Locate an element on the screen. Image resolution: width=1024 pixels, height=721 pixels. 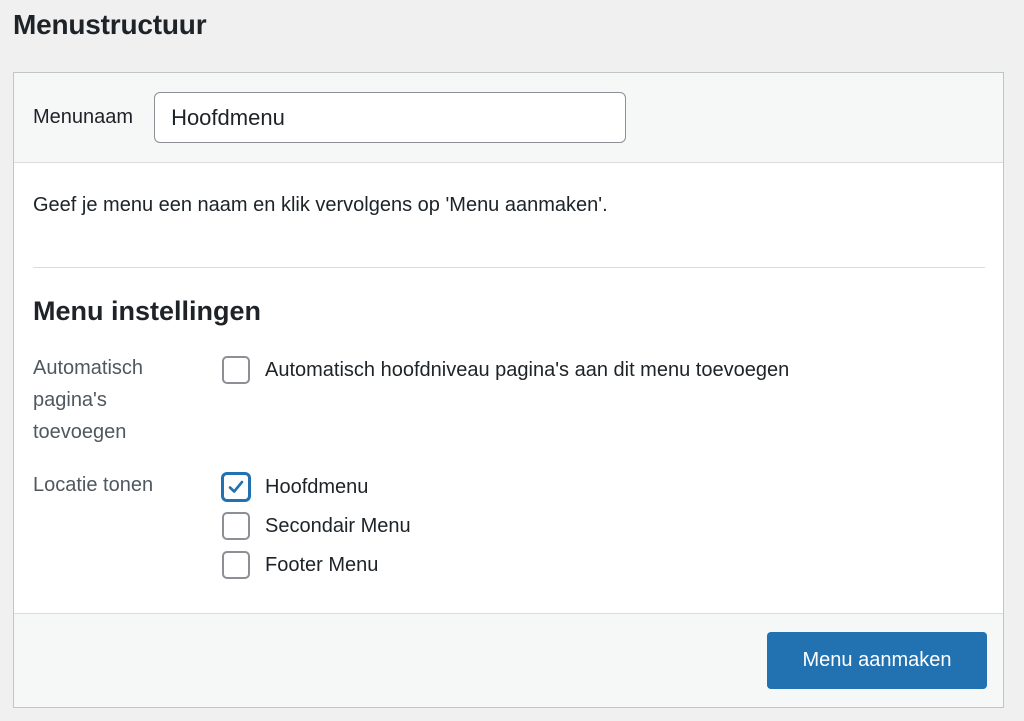
menu-name-label: Menunaam is located at coordinates (83, 117).